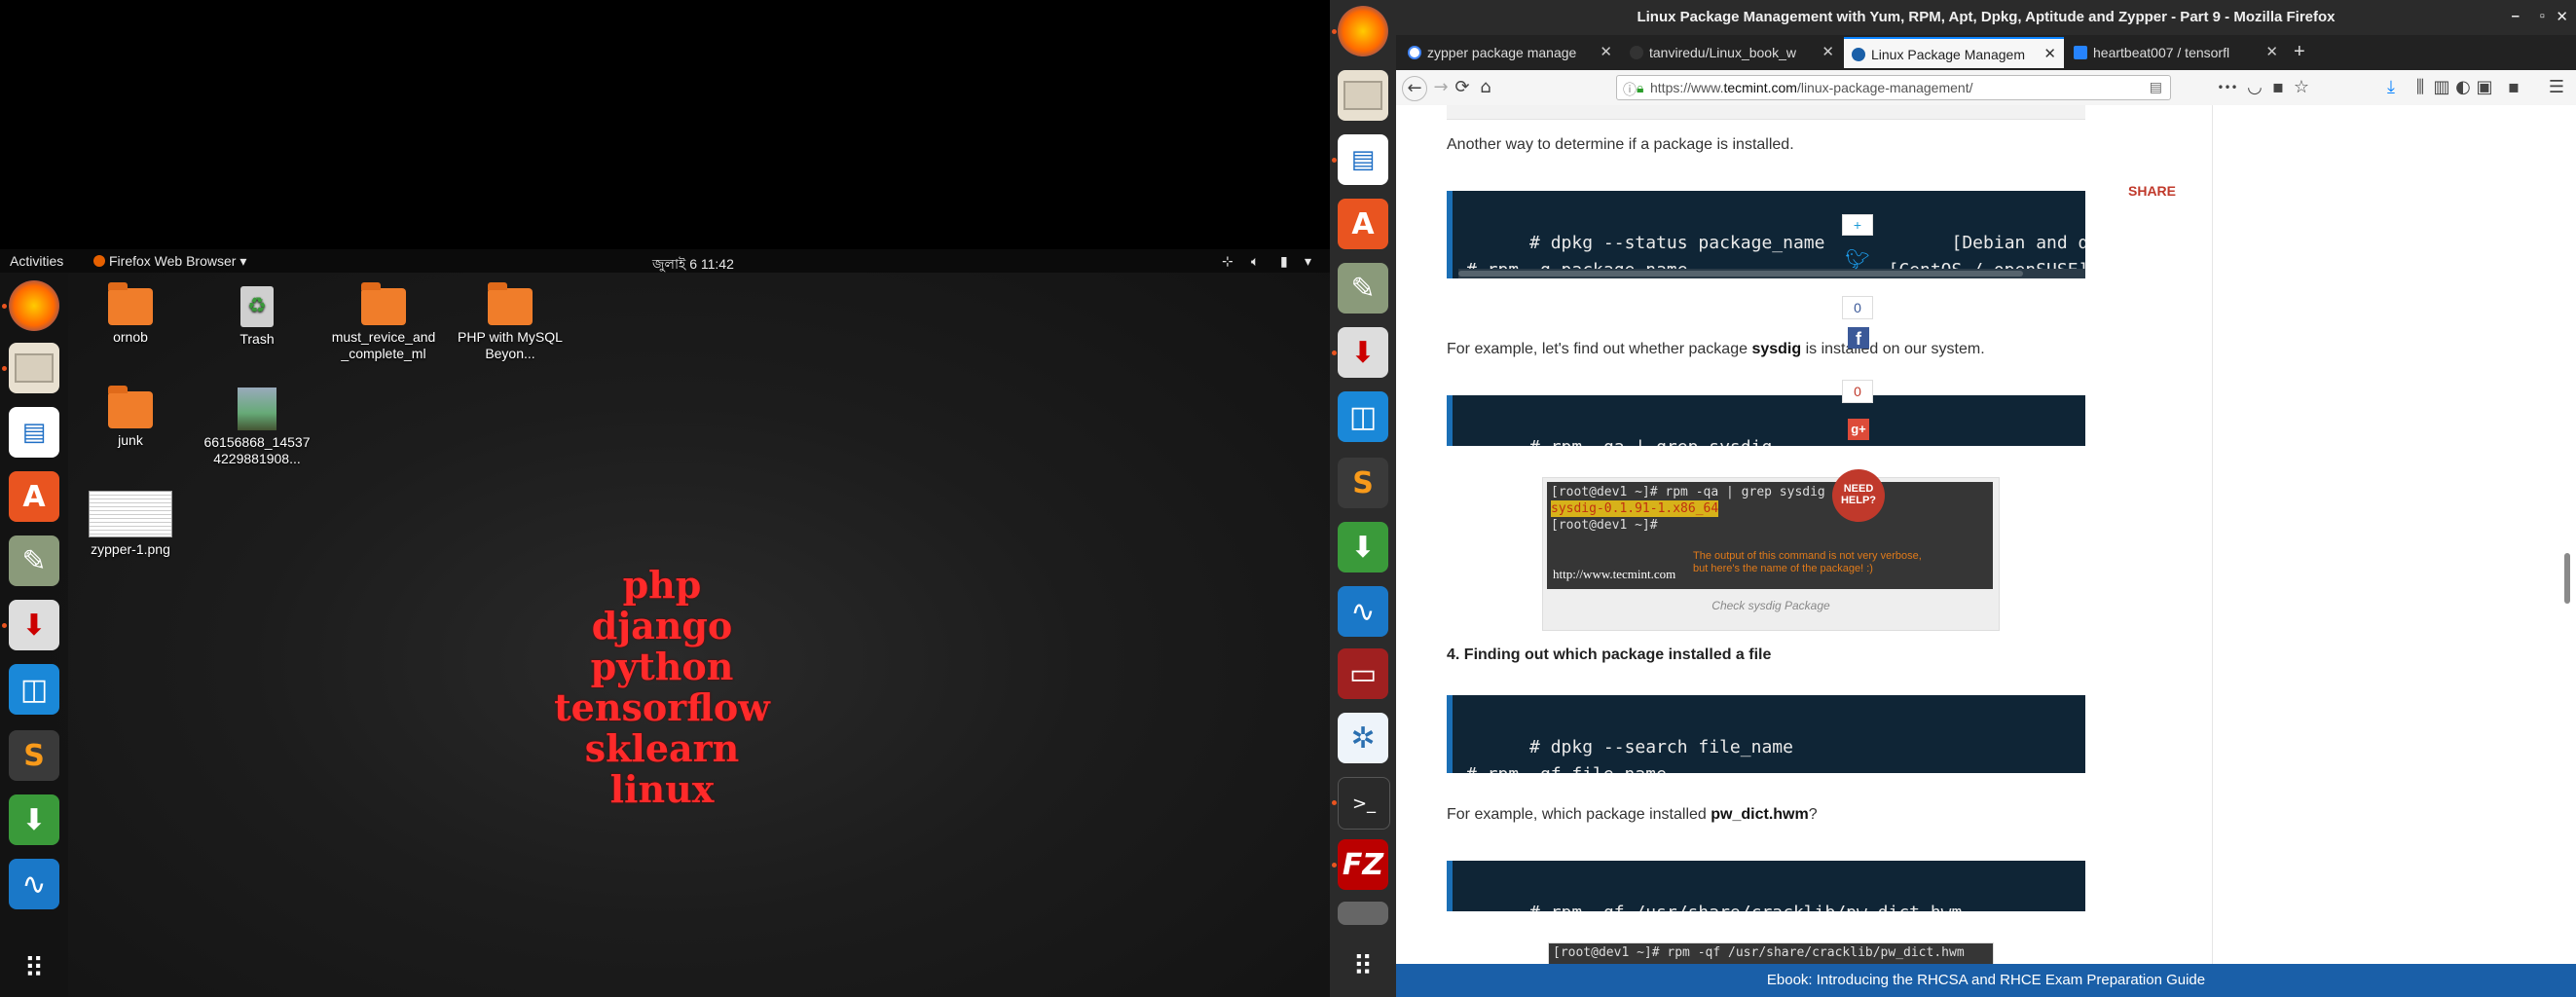 This screenshot has height=997, width=2576. I want to click on disk-icon, so click(1363, 913).